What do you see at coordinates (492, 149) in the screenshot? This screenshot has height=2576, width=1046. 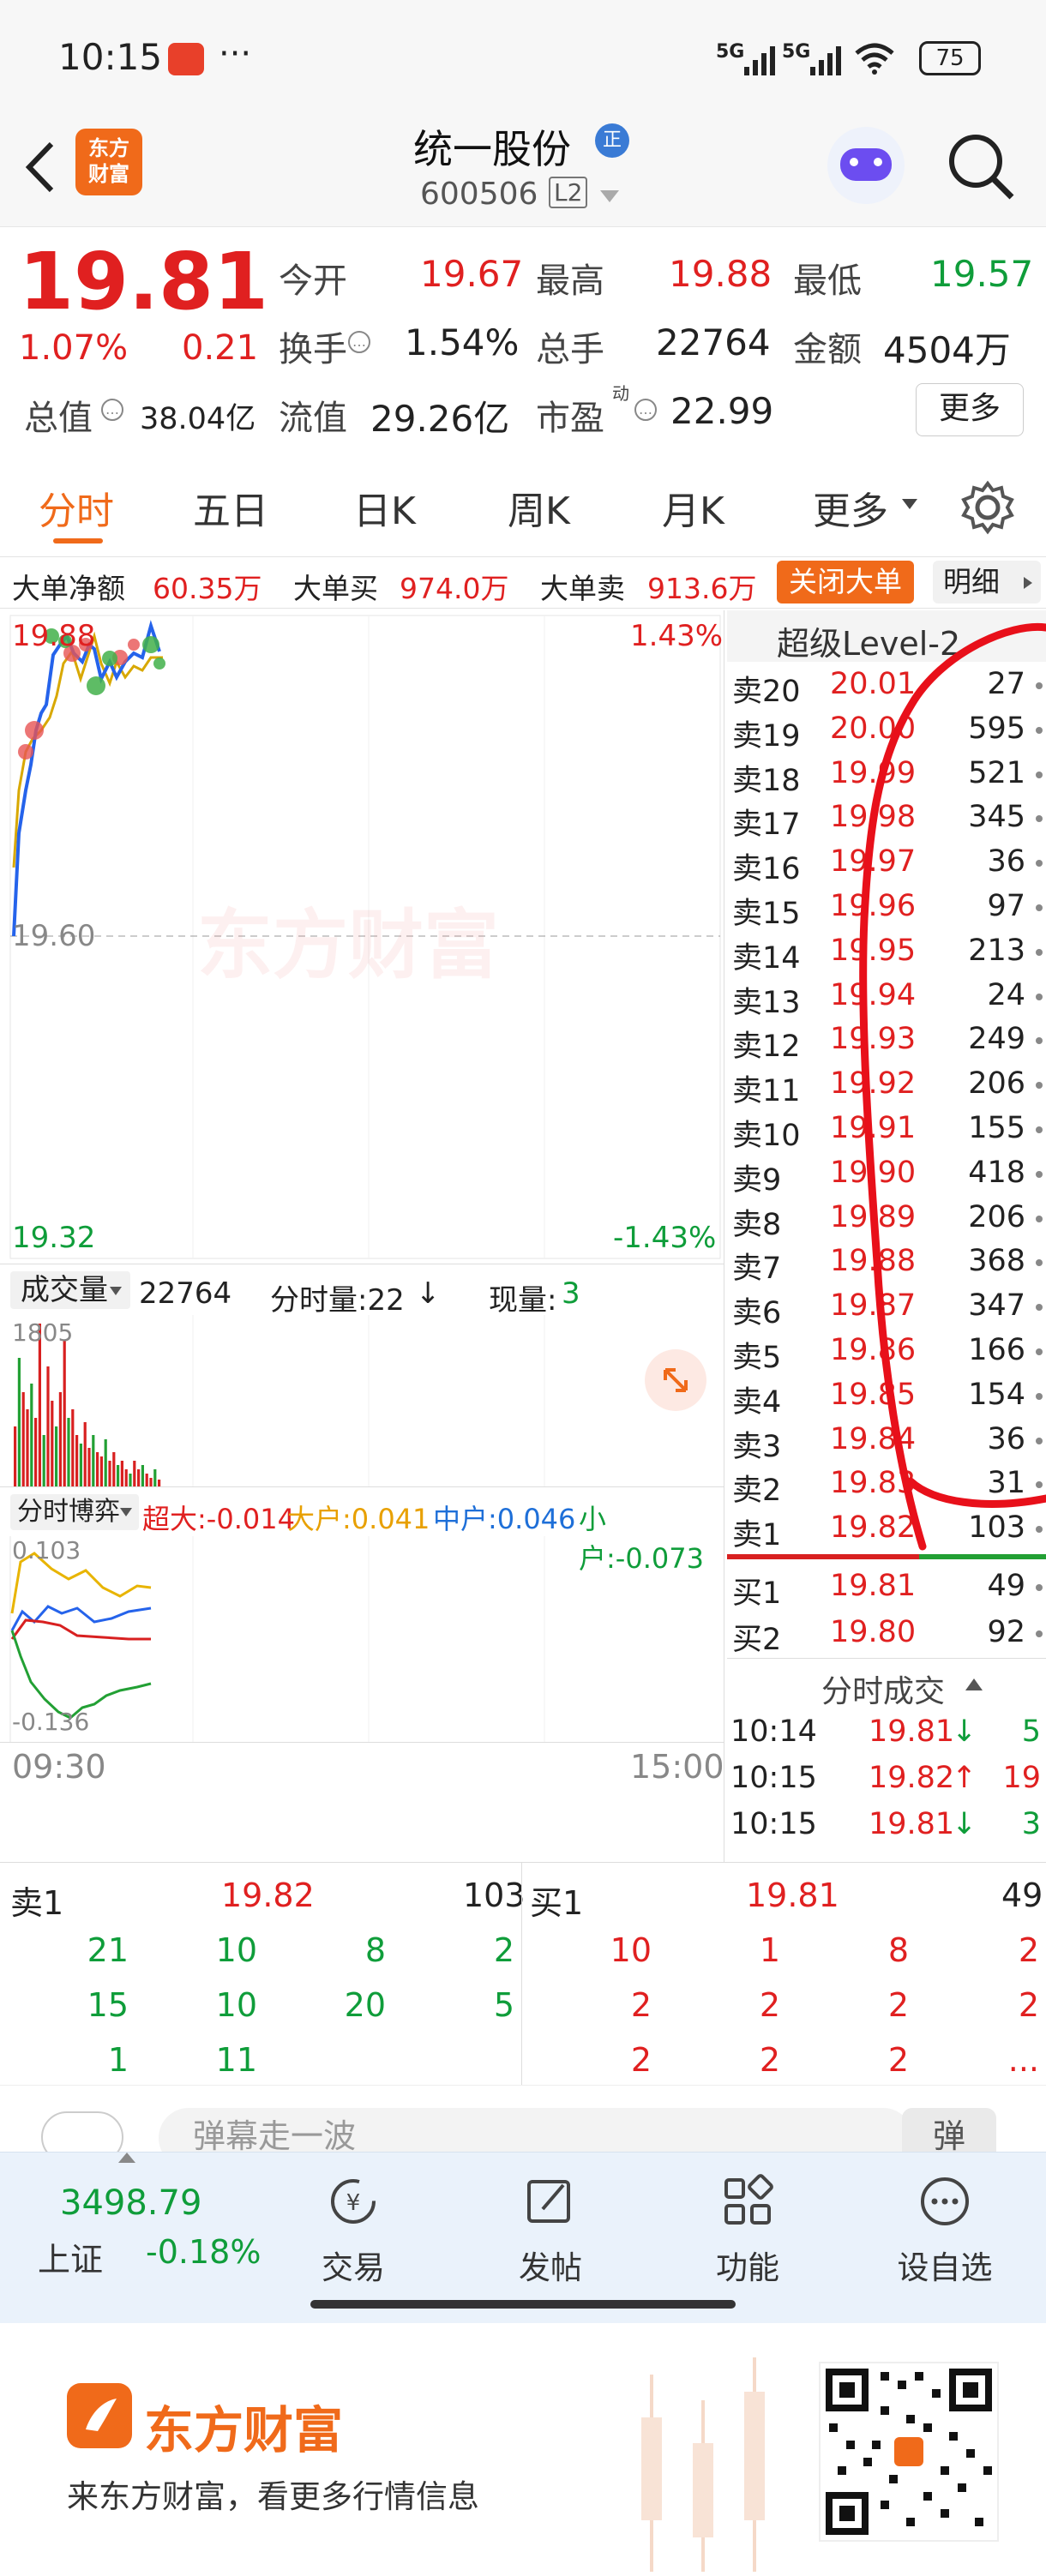 I see `stock-name: 统一股份` at bounding box center [492, 149].